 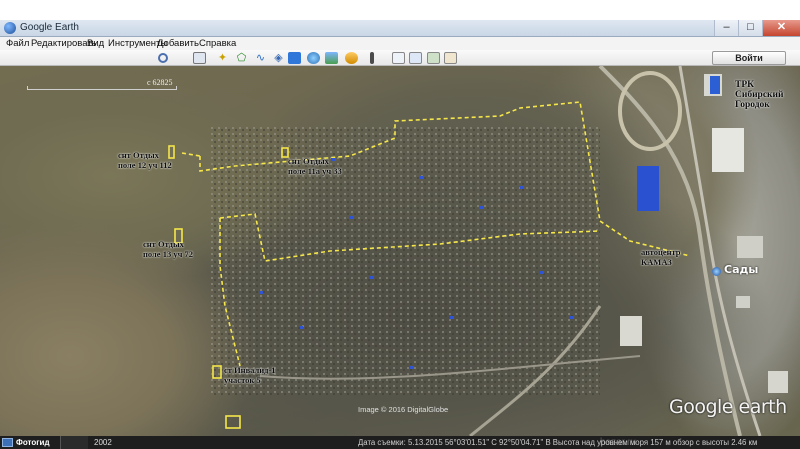 What do you see at coordinates (716, 271) in the screenshot?
I see `place-marker-icon` at bounding box center [716, 271].